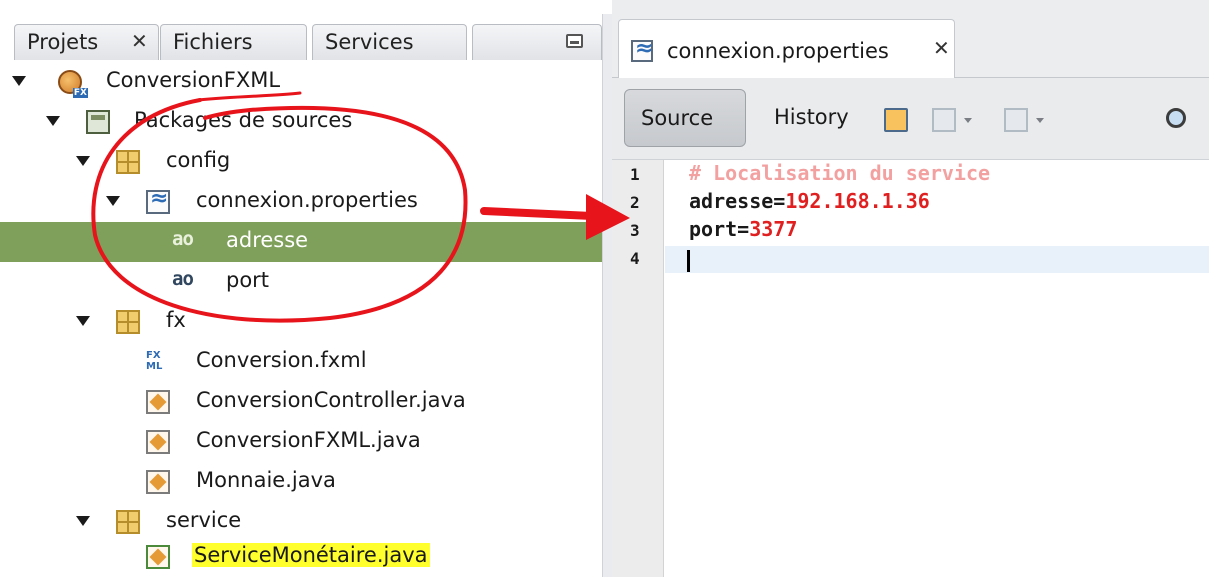 The width and height of the screenshot is (1209, 577). I want to click on comment-text: # Localisation du service, so click(840, 173).